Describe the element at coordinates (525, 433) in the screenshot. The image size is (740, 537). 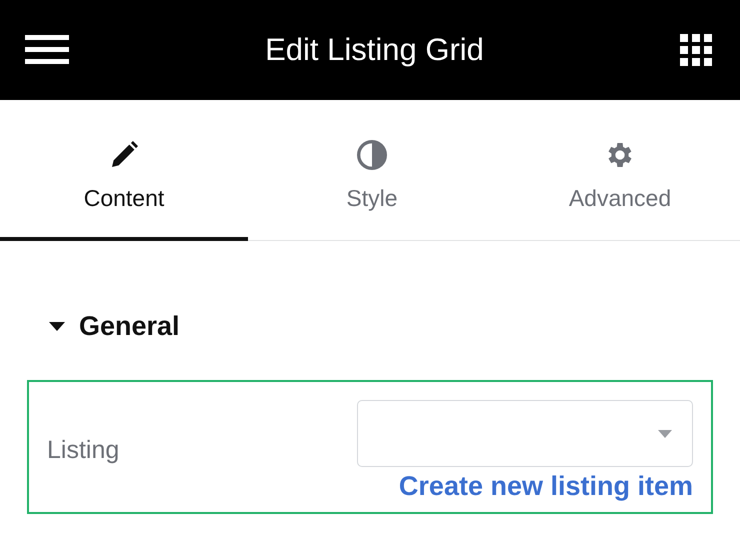
I see `select-field` at that location.